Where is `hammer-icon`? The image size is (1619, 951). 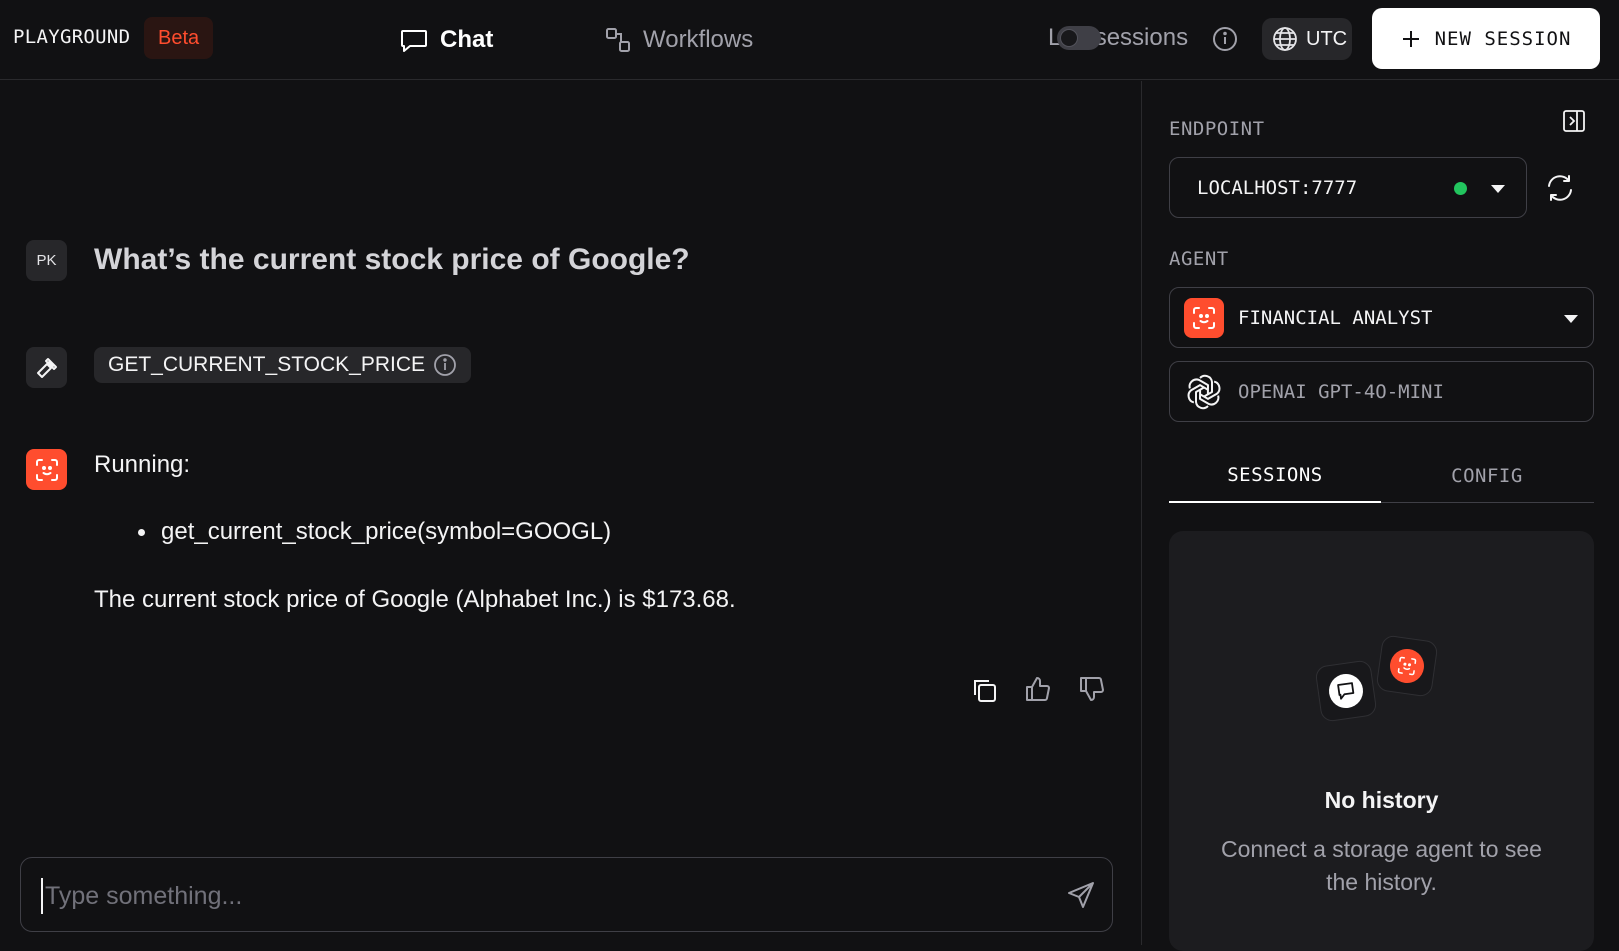
hammer-icon is located at coordinates (47, 368).